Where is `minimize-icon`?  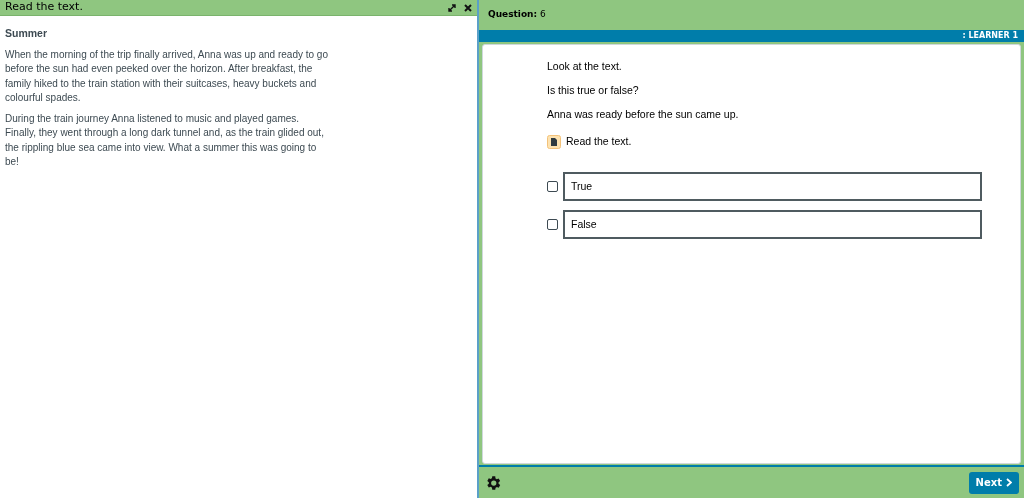 minimize-icon is located at coordinates (452, 7).